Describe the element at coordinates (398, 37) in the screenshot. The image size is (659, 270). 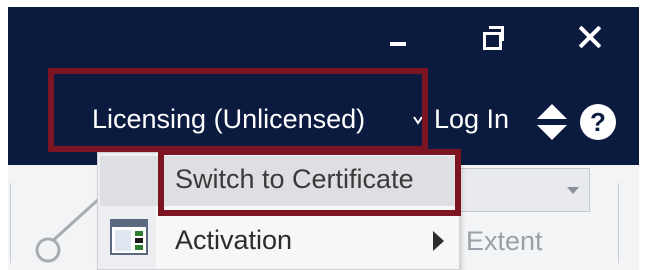
I see `minimize-button` at that location.